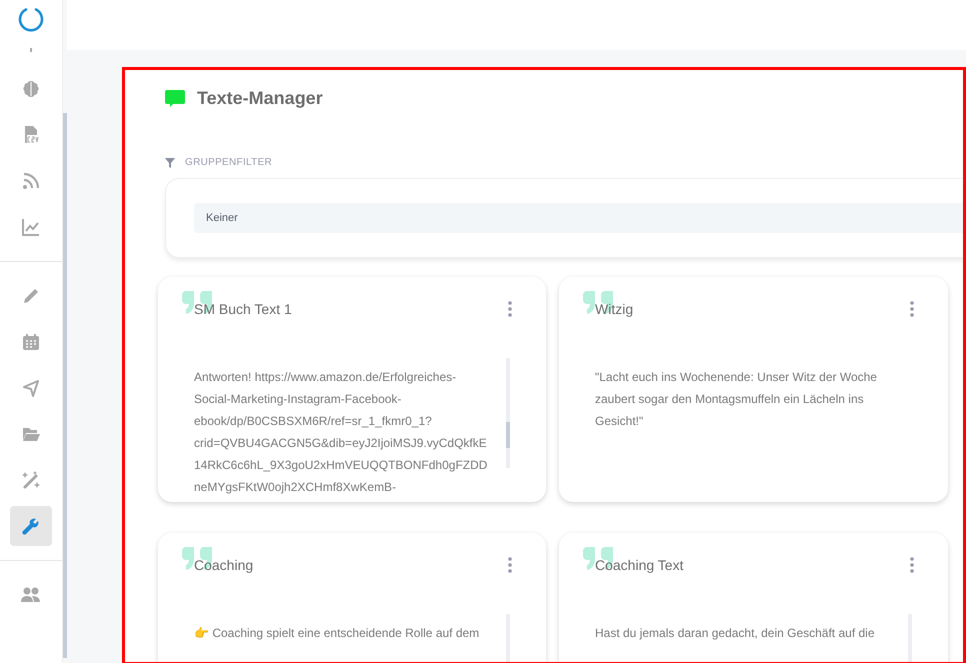 Image resolution: width=966 pixels, height=663 pixels. Describe the element at coordinates (31, 296) in the screenshot. I see `pencil-icon` at that location.